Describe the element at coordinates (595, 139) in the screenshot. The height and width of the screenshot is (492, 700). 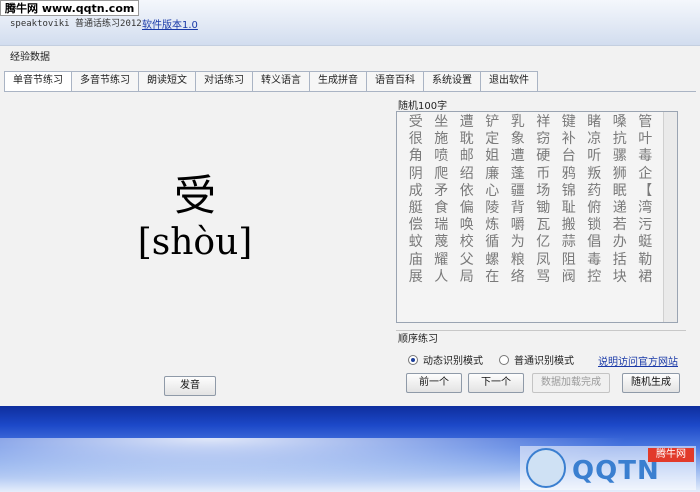
I see `random-char: 凉` at that location.